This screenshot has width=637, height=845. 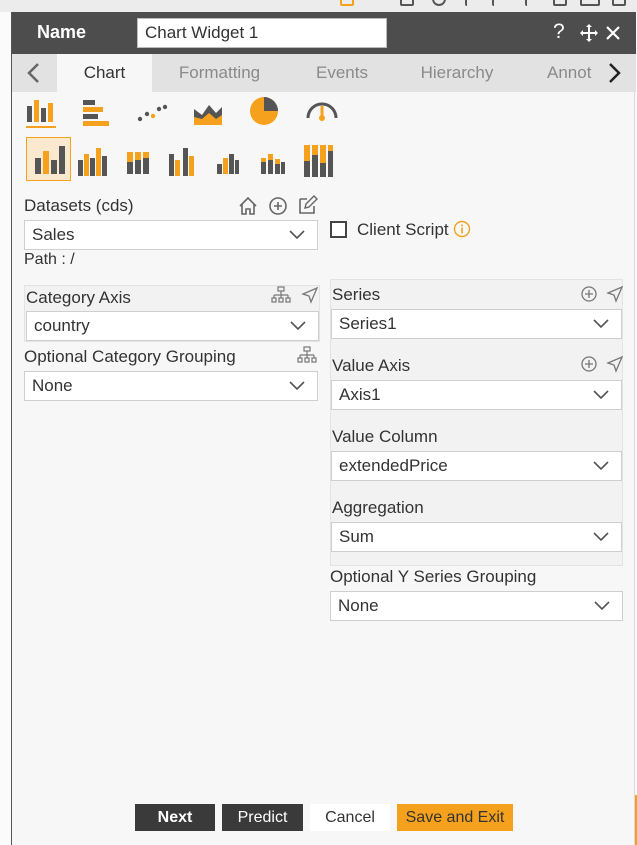 I want to click on full-stacked-column-icon, so click(x=318, y=161).